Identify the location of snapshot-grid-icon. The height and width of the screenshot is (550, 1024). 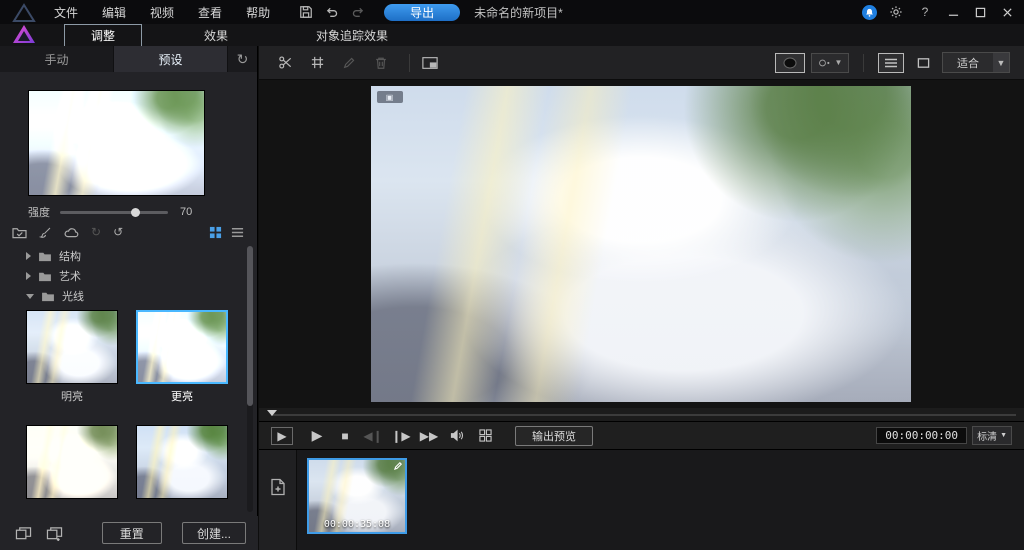
(485, 436).